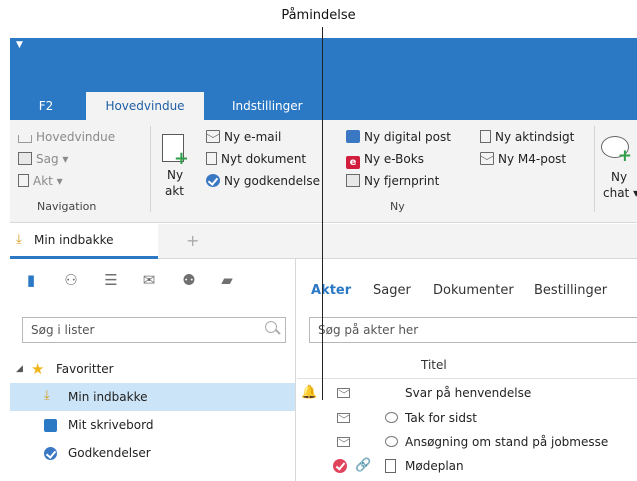 The width and height of the screenshot is (637, 481). I want to click on table-row: Tak for sidst, so click(467, 418).